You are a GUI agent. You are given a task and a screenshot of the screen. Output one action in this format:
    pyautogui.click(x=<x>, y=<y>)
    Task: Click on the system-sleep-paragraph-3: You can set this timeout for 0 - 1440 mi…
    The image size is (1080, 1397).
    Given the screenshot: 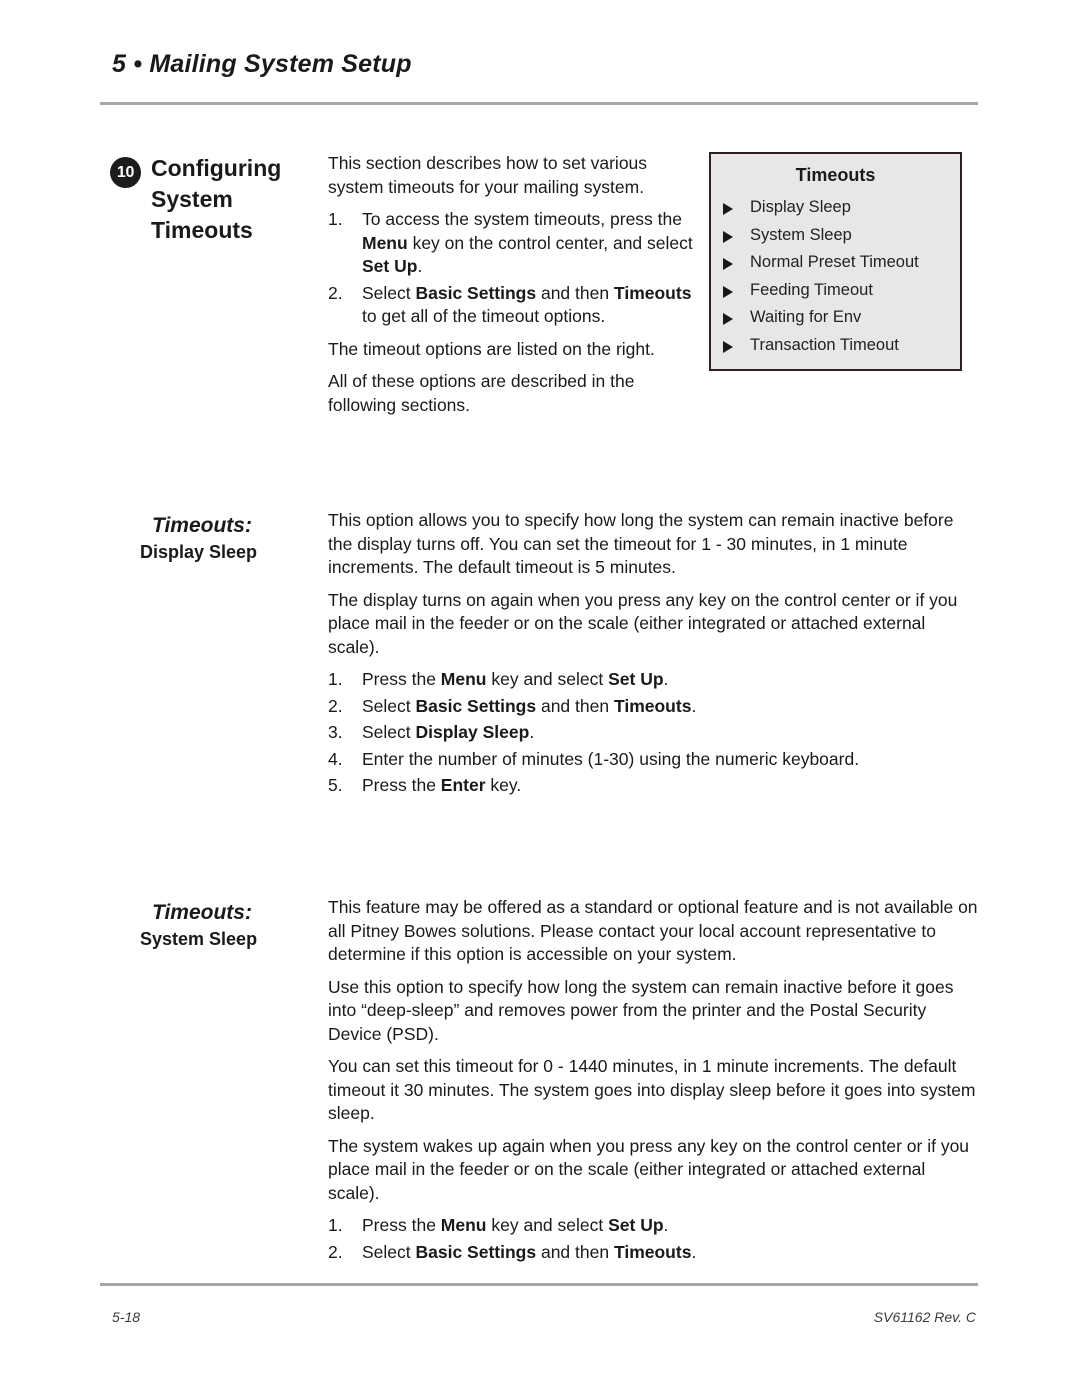 What is the action you would take?
    pyautogui.click(x=652, y=1089)
    